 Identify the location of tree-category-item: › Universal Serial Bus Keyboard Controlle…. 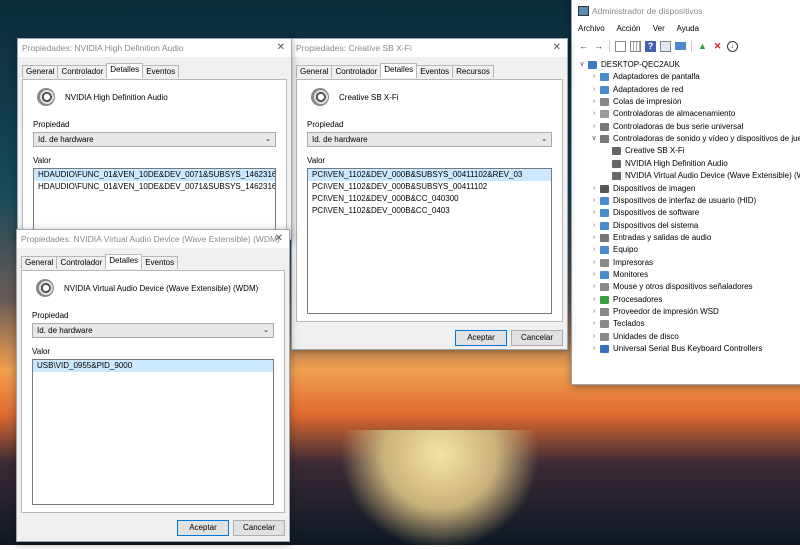
(676, 349).